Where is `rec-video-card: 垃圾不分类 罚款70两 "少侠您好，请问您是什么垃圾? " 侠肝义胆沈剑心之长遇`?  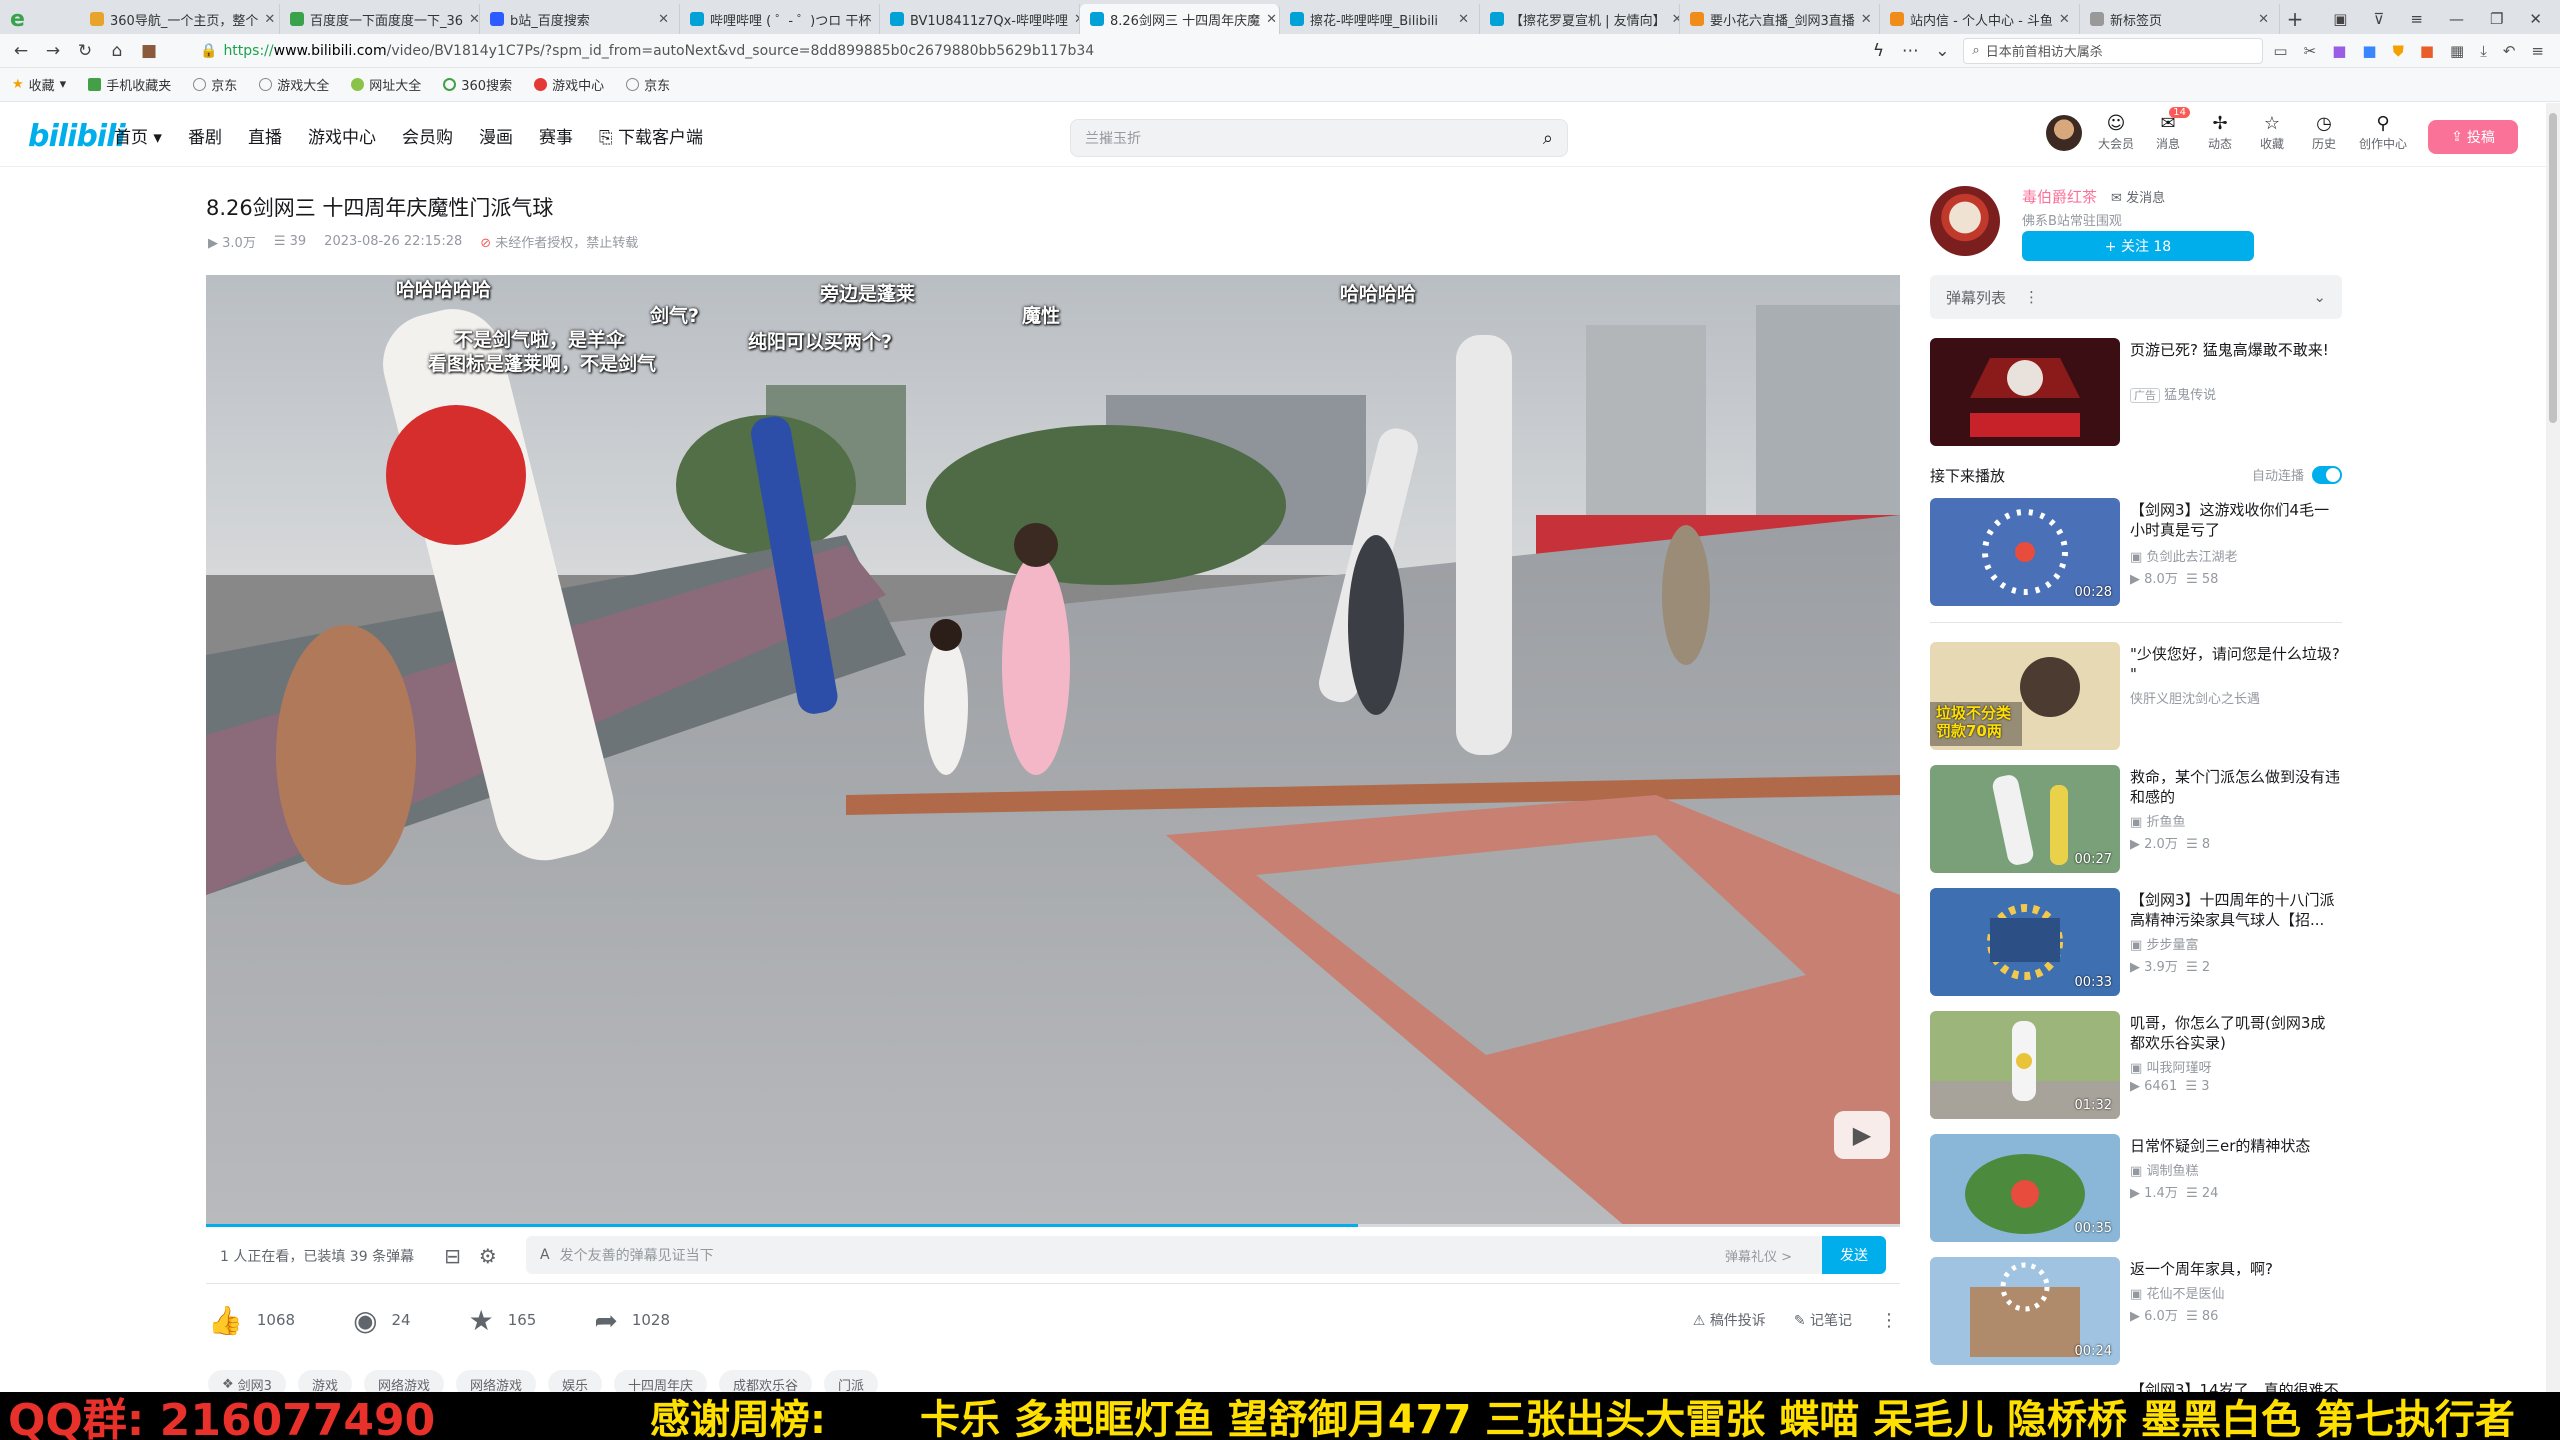
rec-video-card: 垃圾不分类 罚款70两 "少侠您好，请问您是什么垃圾? " 侠肝义胆沈剑心之长遇 is located at coordinates (2136, 696).